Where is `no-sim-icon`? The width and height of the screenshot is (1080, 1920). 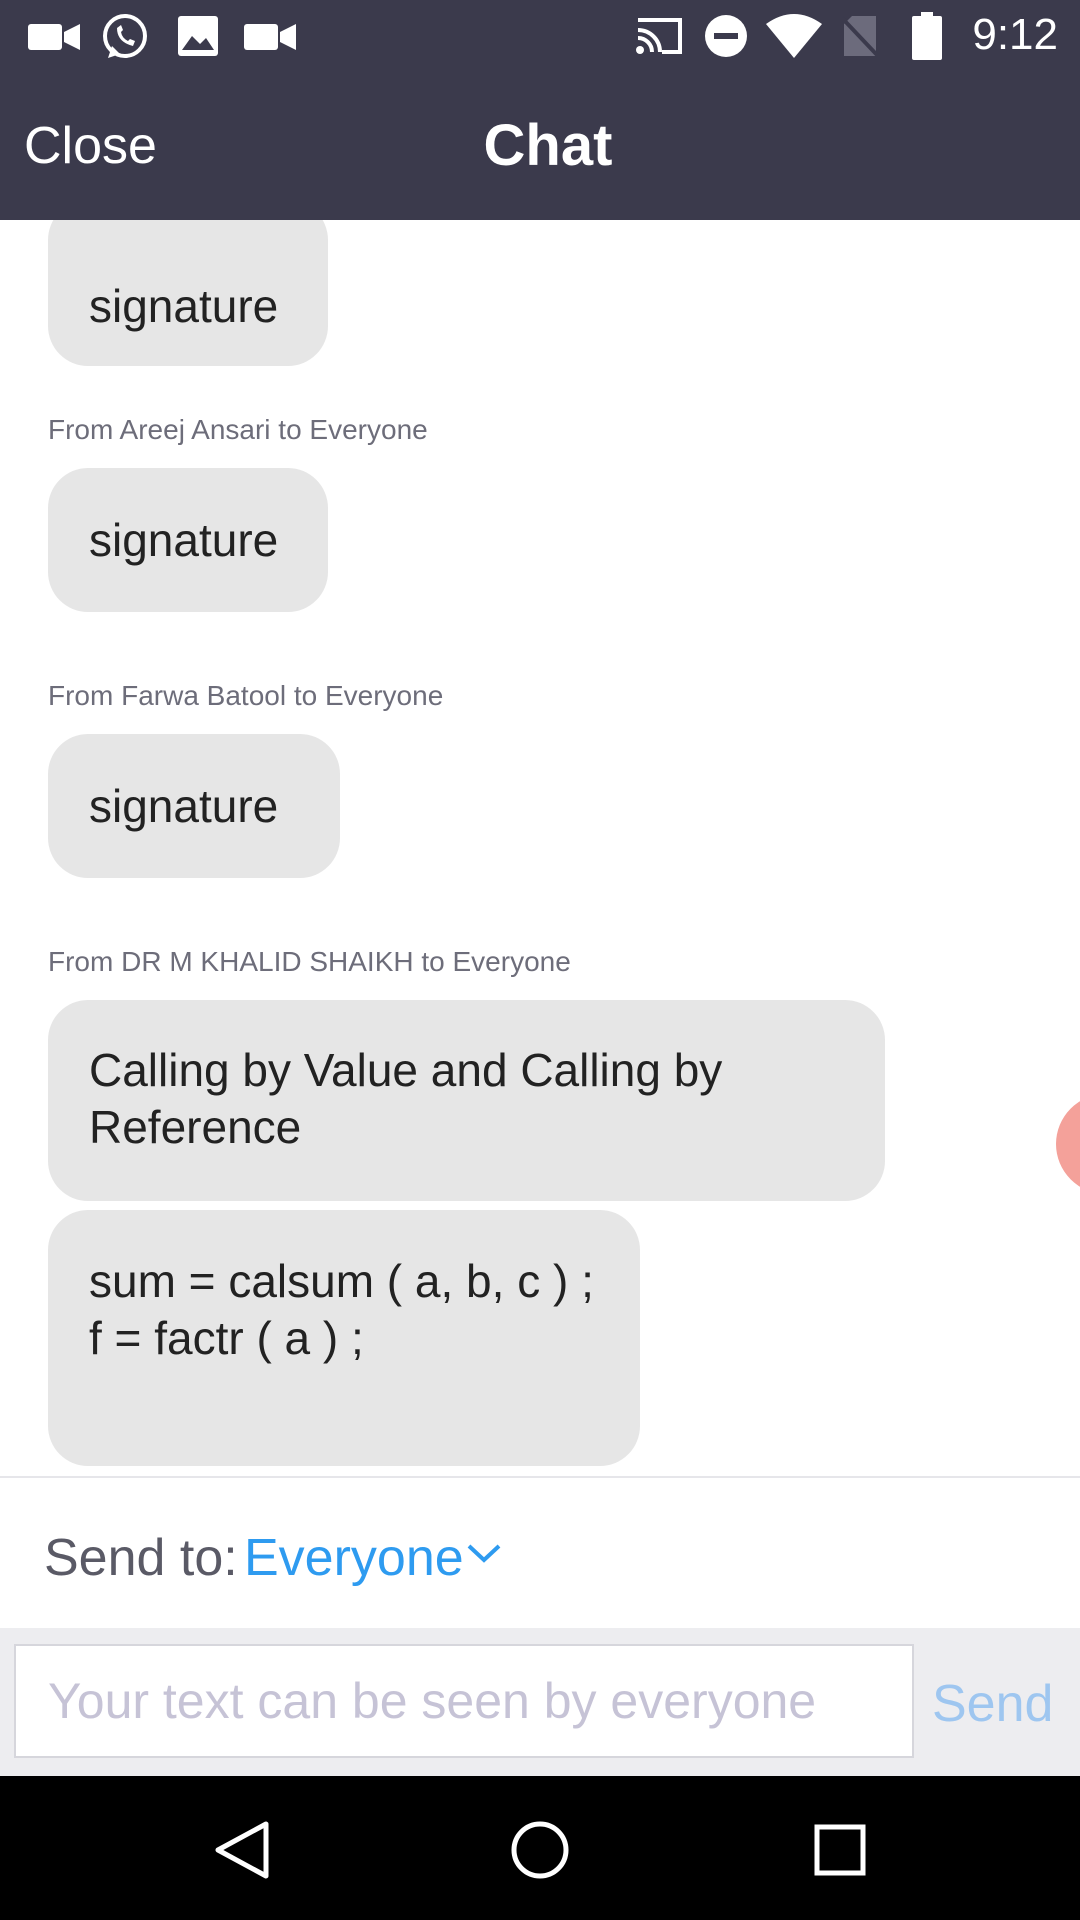 no-sim-icon is located at coordinates (860, 37).